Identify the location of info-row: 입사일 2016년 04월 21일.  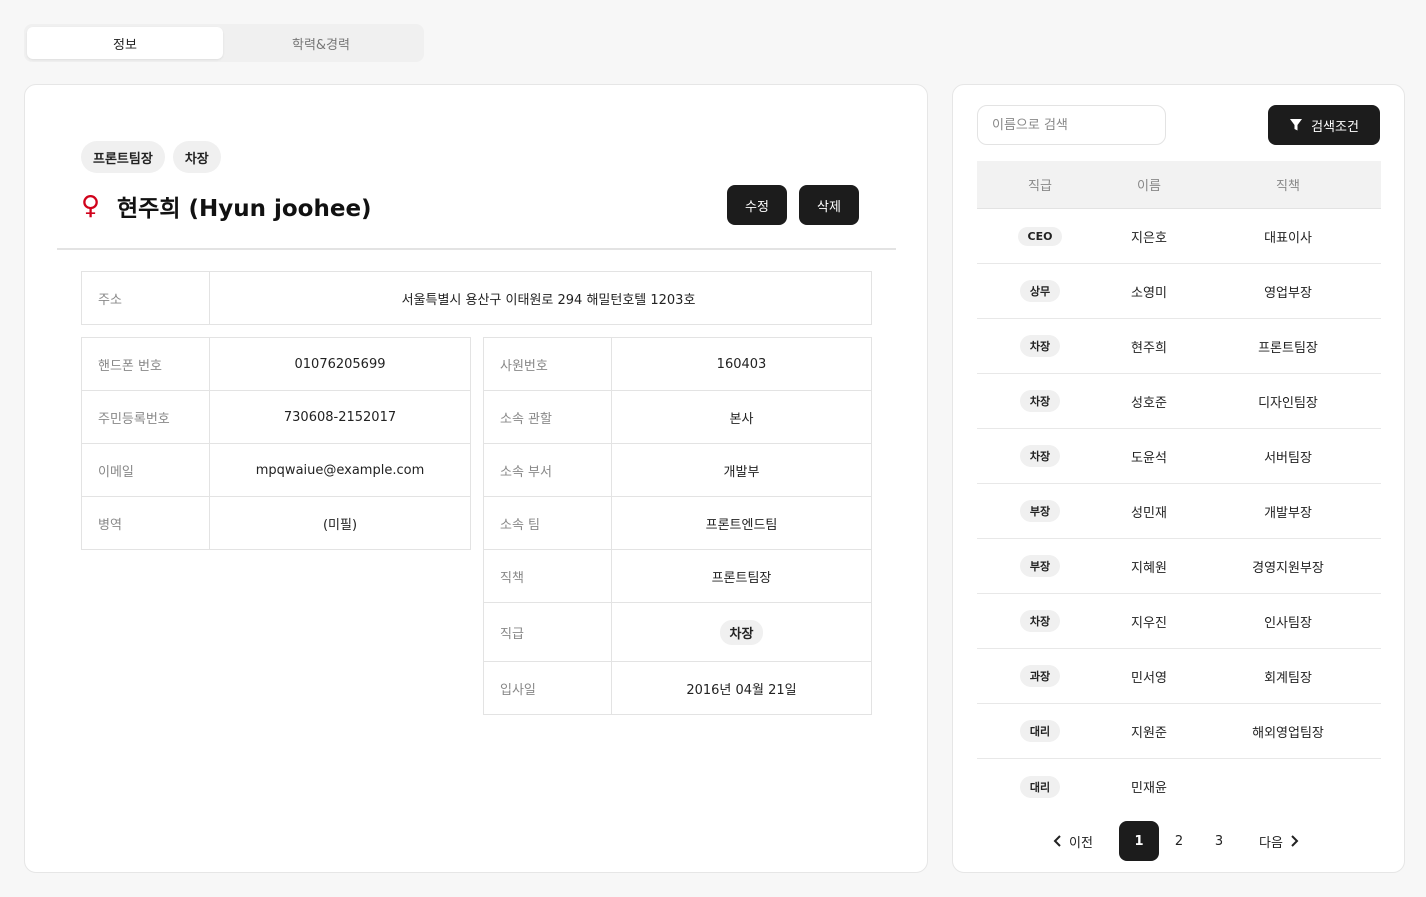
(677, 688).